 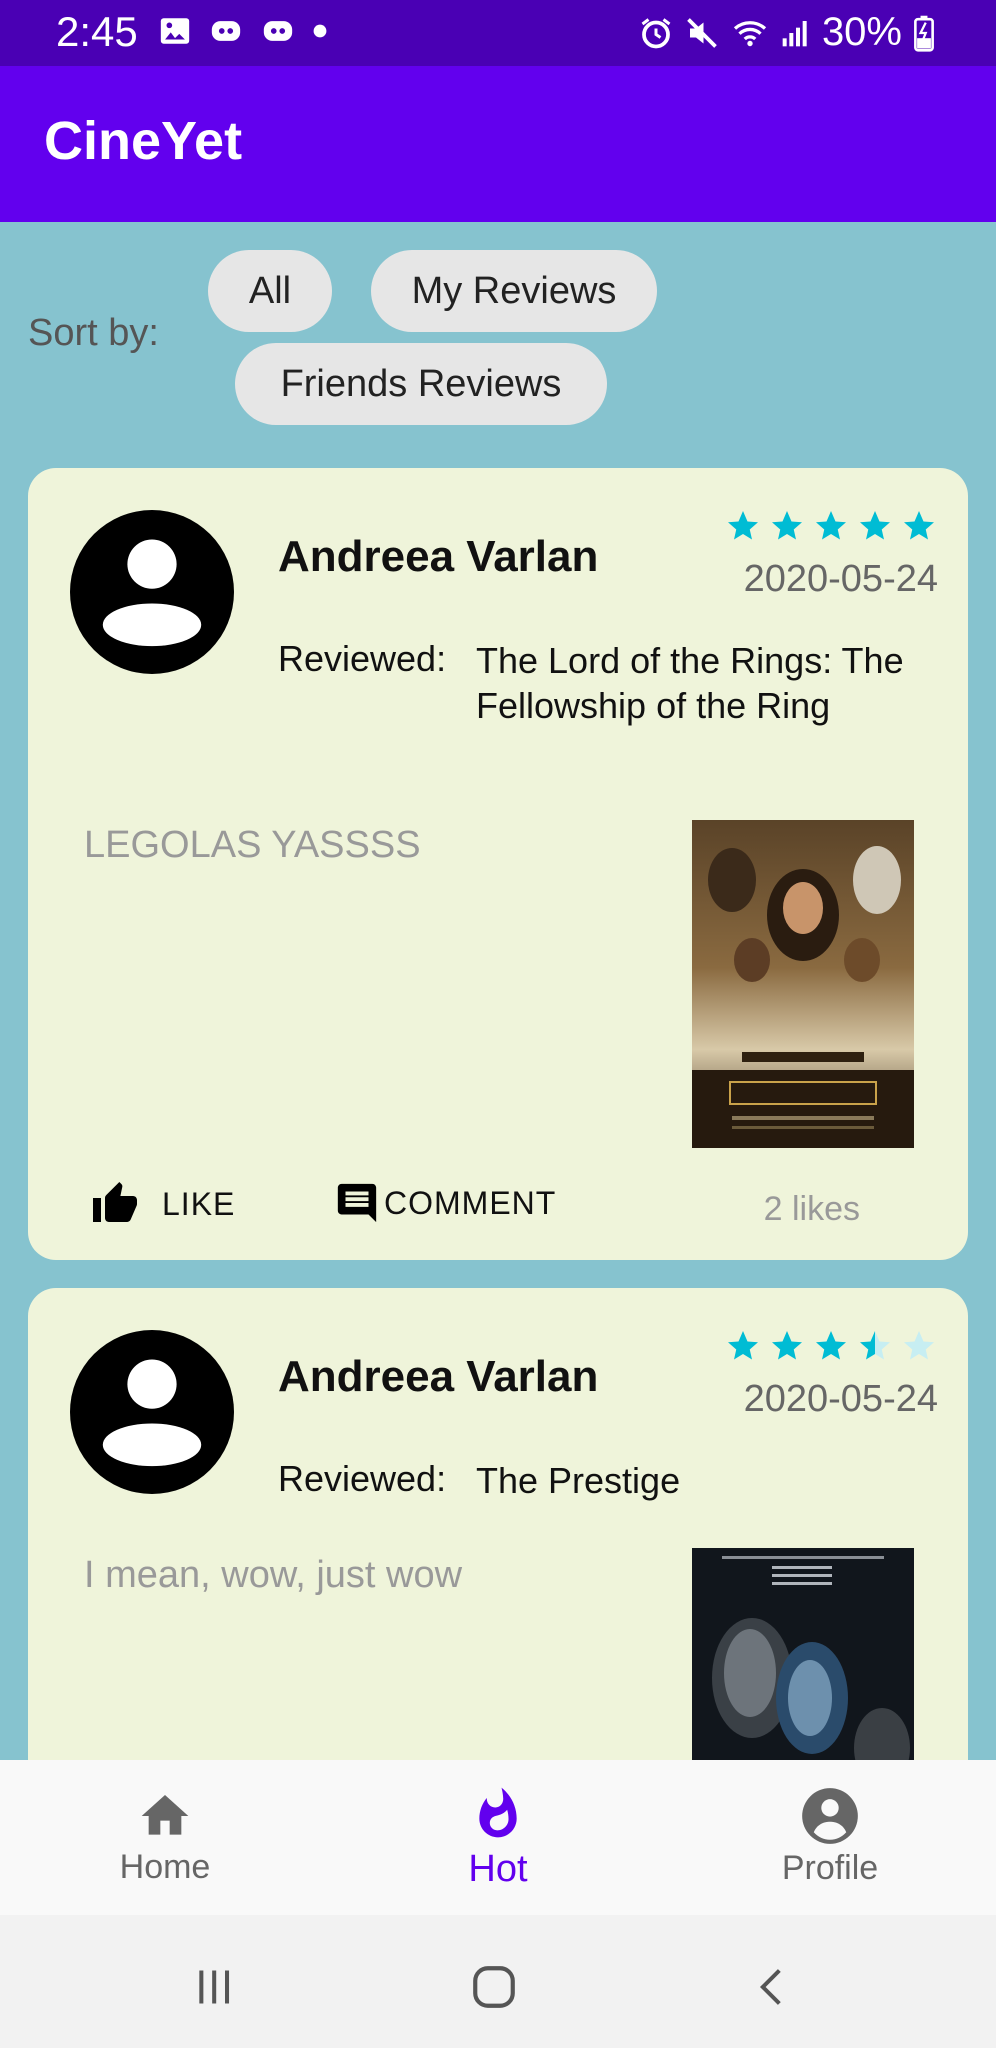 What do you see at coordinates (199, 1203) in the screenshot?
I see `like-label: LIKE` at bounding box center [199, 1203].